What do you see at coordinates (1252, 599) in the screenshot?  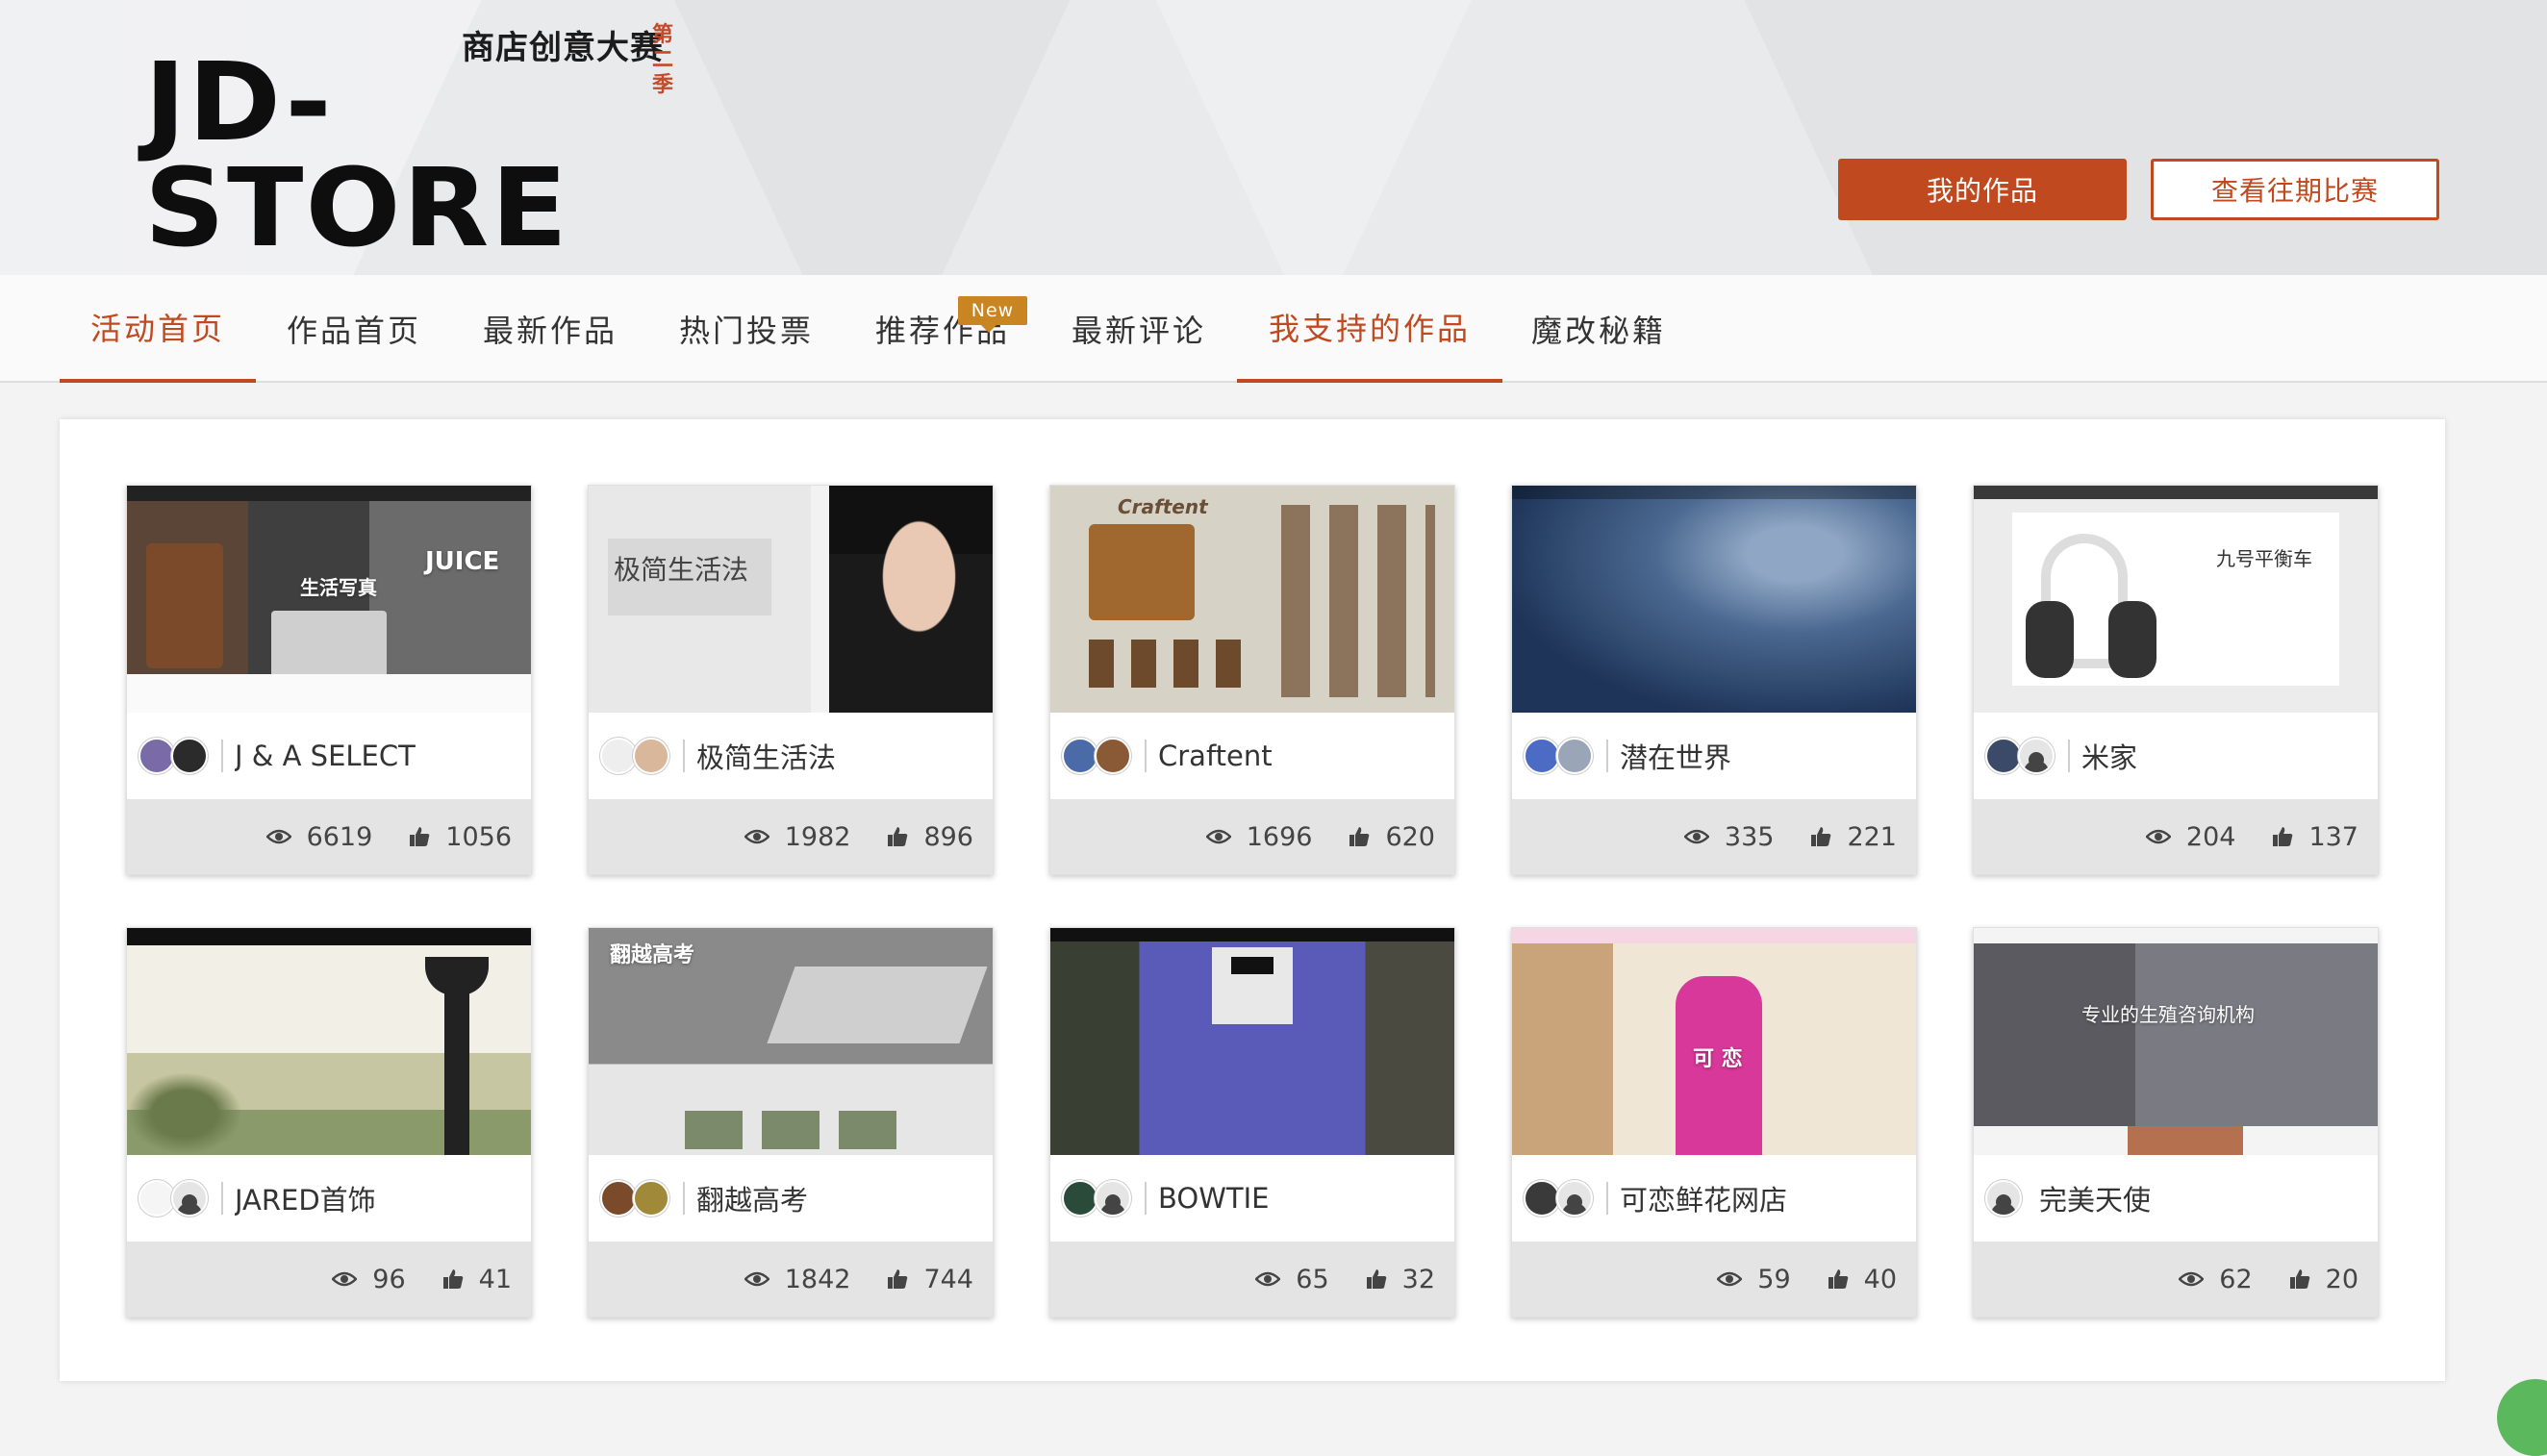 I see `work-thumbnail: Craftent` at bounding box center [1252, 599].